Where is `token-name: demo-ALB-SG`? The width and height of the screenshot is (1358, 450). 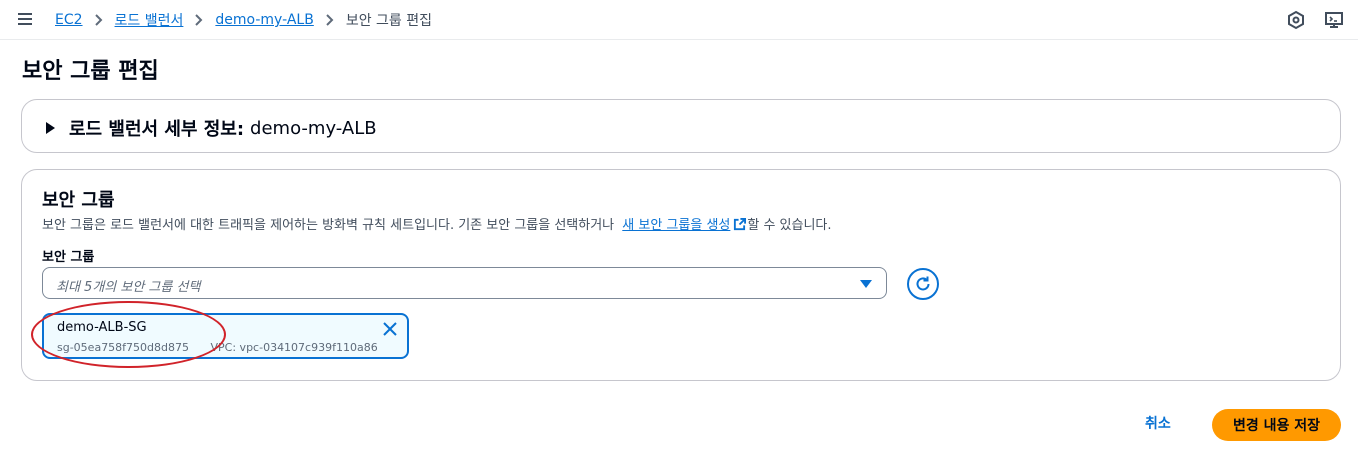 token-name: demo-ALB-SG is located at coordinates (102, 327).